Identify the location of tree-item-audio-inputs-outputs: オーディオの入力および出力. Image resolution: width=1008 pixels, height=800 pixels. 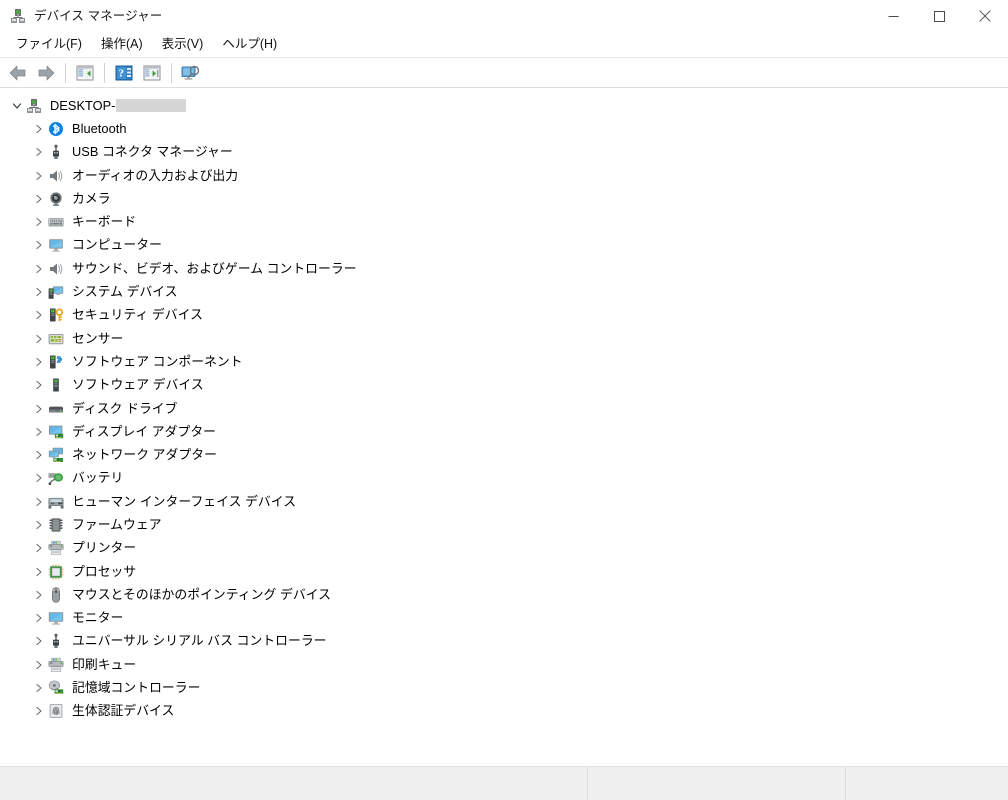
(504, 175).